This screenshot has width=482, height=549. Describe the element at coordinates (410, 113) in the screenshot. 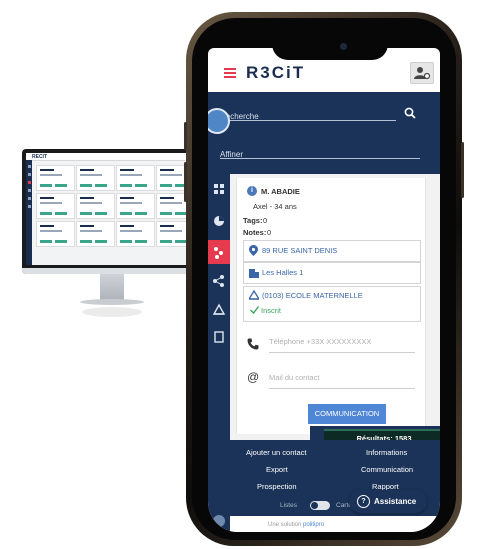

I see `search-icon` at that location.